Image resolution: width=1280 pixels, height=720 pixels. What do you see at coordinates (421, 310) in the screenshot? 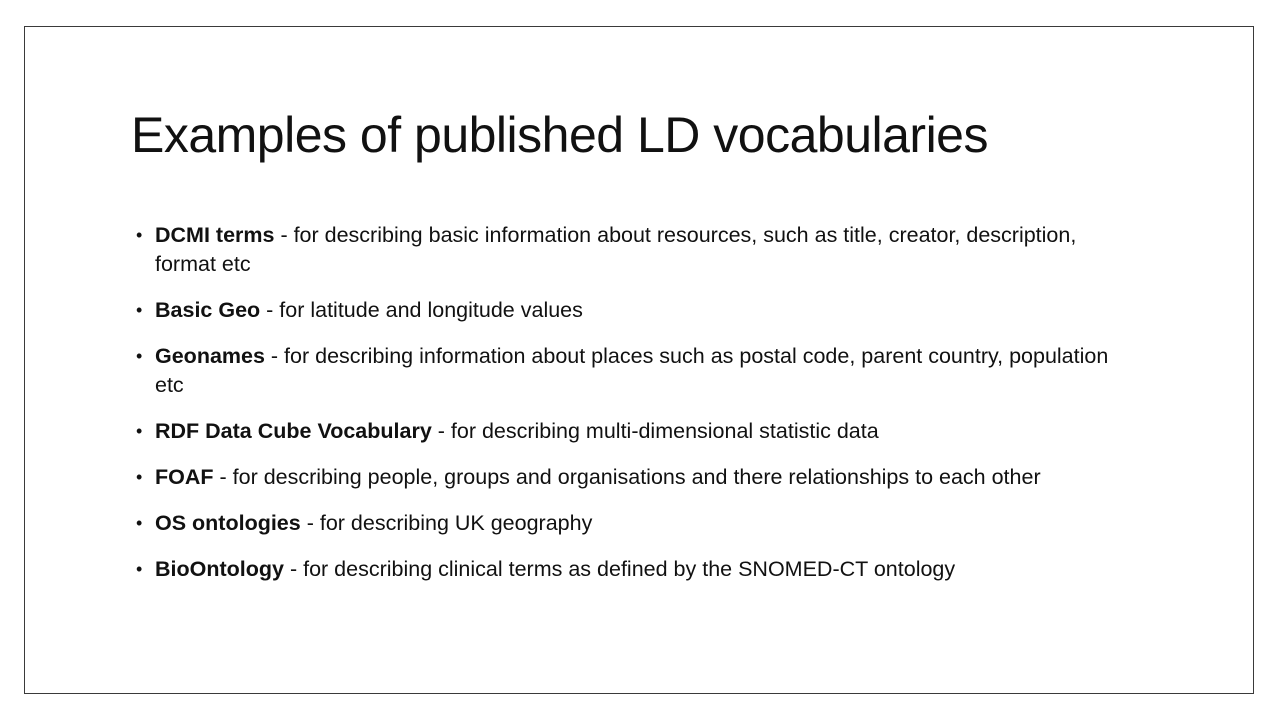
I see `vocabulary-description: - for latitude and longitude values` at bounding box center [421, 310].